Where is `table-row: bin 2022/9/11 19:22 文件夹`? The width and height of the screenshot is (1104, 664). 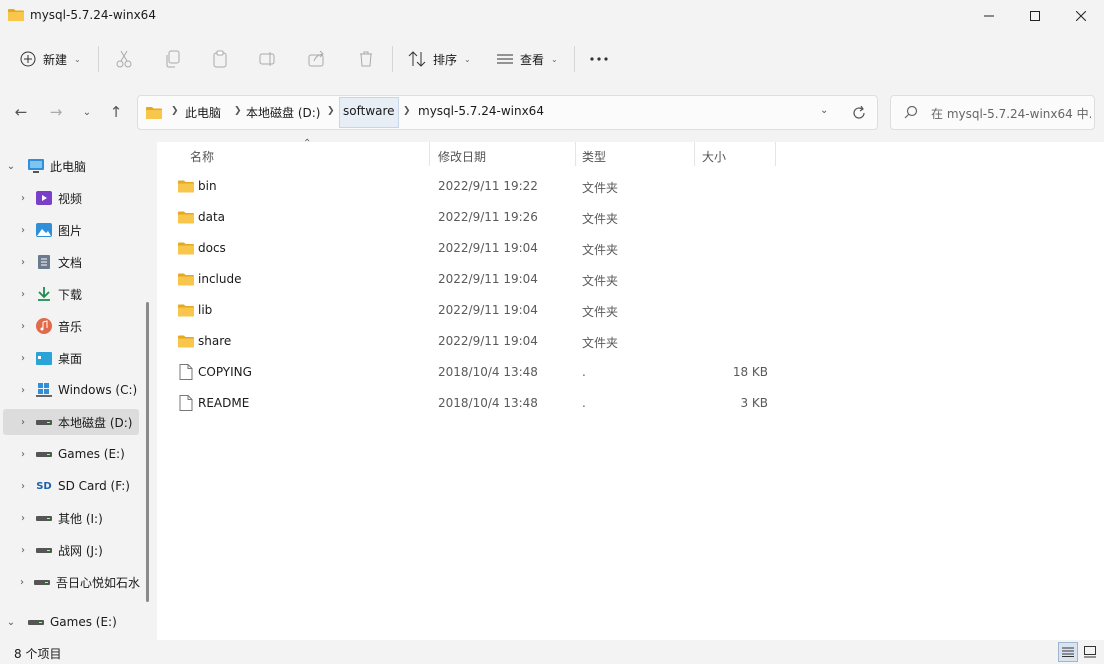
table-row: bin 2022/9/11 19:22 文件夹 is located at coordinates (630, 186).